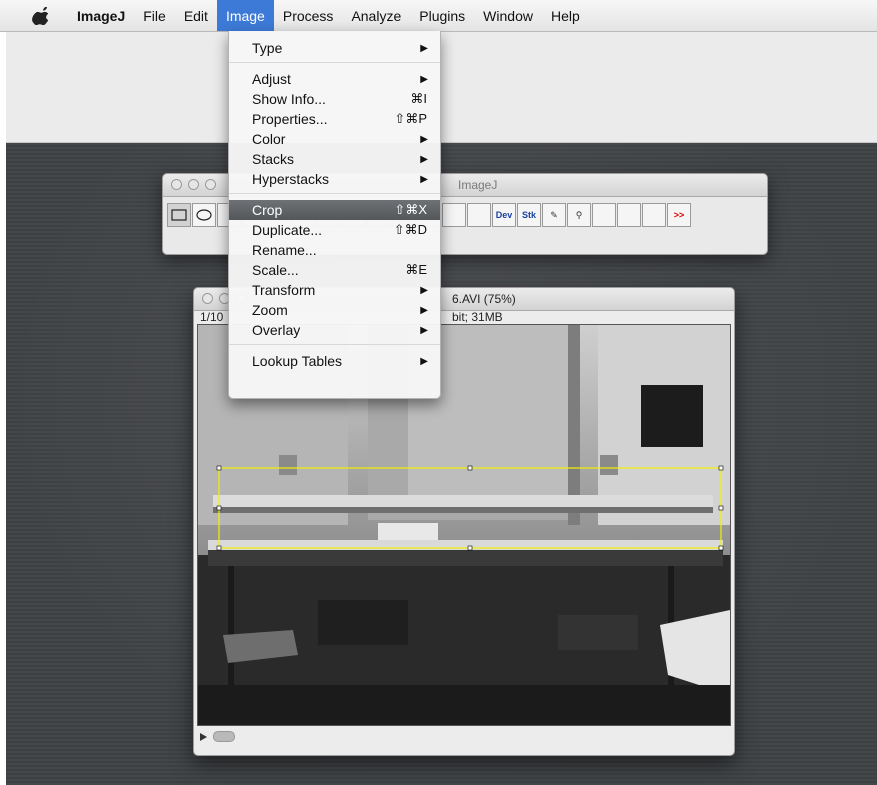 The image size is (877, 785). What do you see at coordinates (376, 15) in the screenshot?
I see `menu-analyze: Analyze` at bounding box center [376, 15].